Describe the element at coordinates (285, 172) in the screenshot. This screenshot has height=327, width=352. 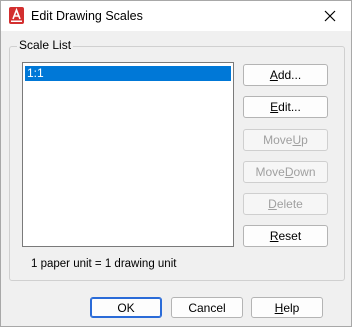
I see `move-down-button: Move Down` at that location.